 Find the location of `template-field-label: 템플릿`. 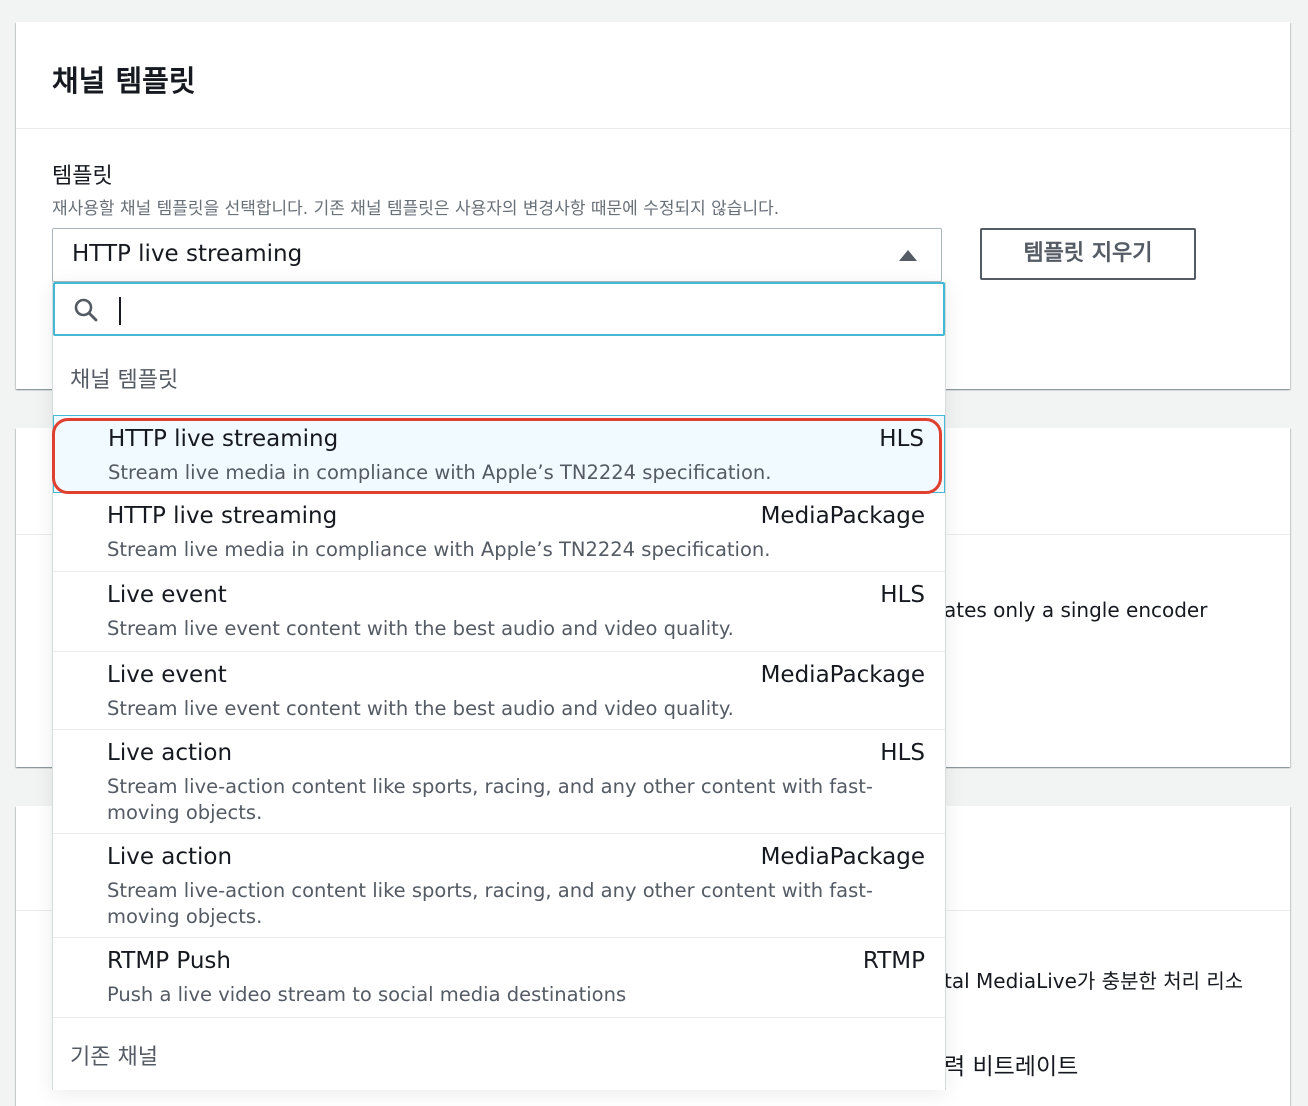

template-field-label: 템플릿 is located at coordinates (82, 176).